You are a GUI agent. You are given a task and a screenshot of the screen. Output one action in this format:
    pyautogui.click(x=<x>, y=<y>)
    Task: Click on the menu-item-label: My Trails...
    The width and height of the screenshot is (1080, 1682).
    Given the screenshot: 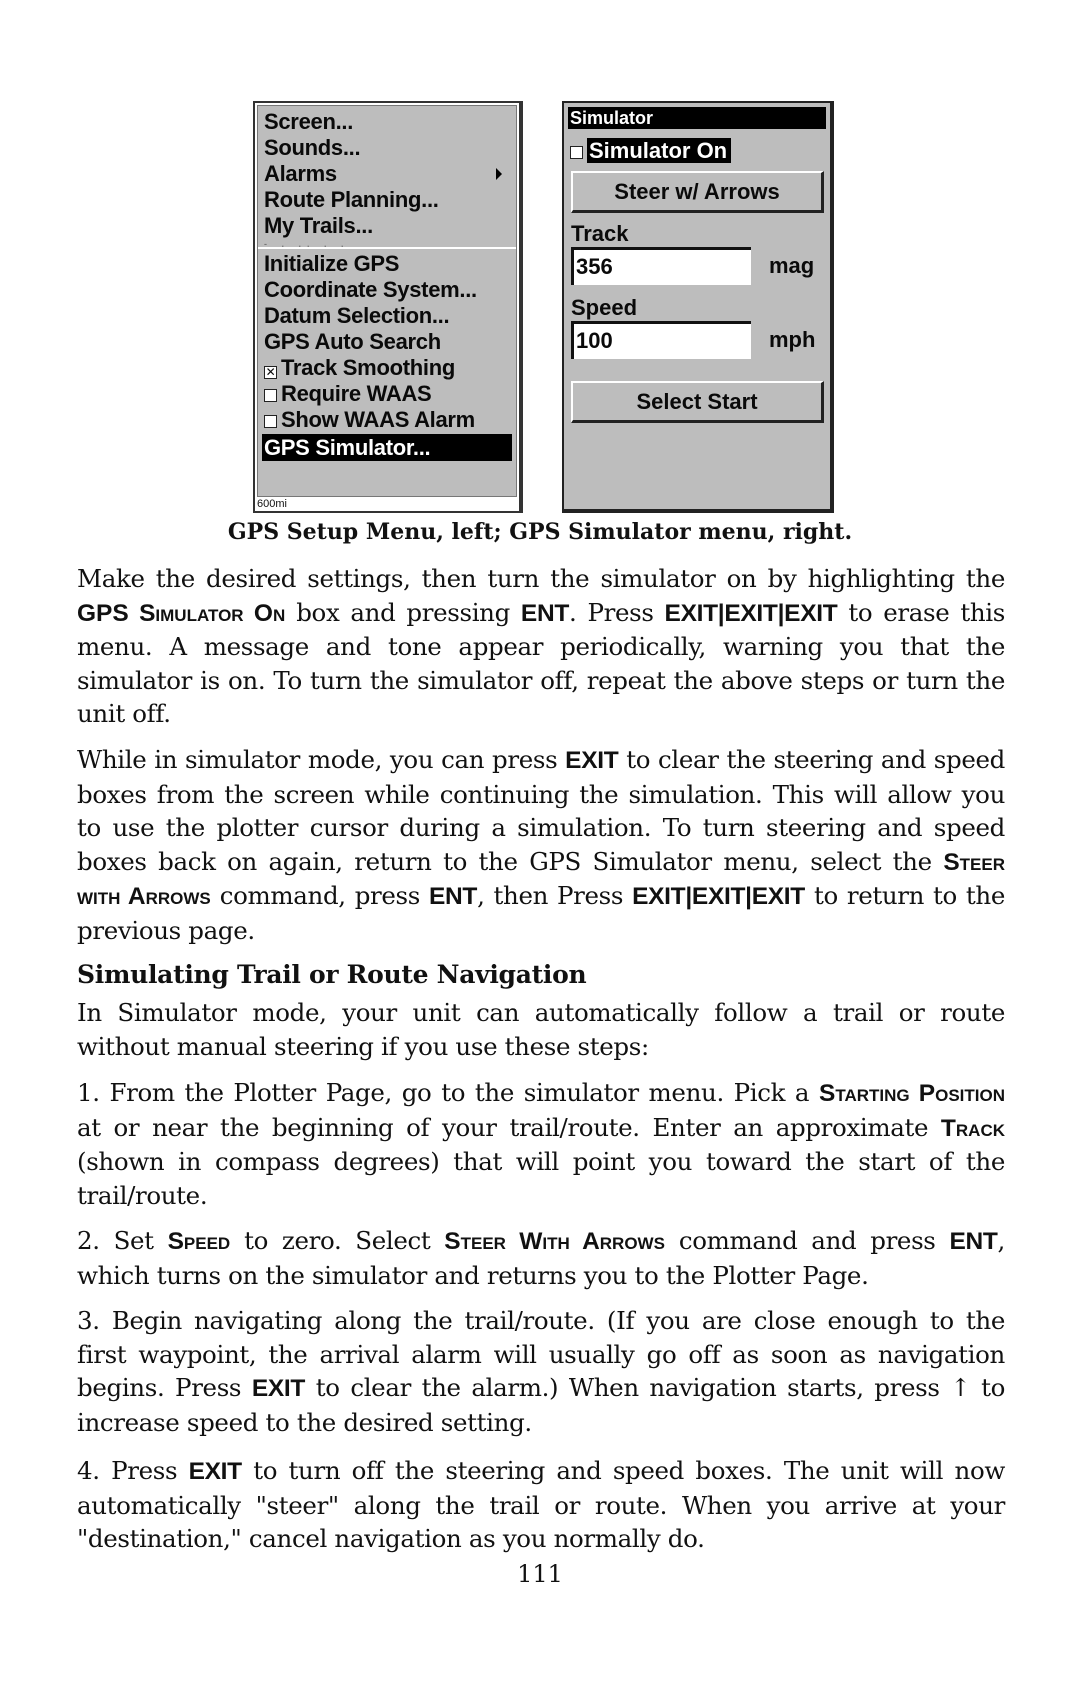 What is the action you would take?
    pyautogui.click(x=318, y=225)
    